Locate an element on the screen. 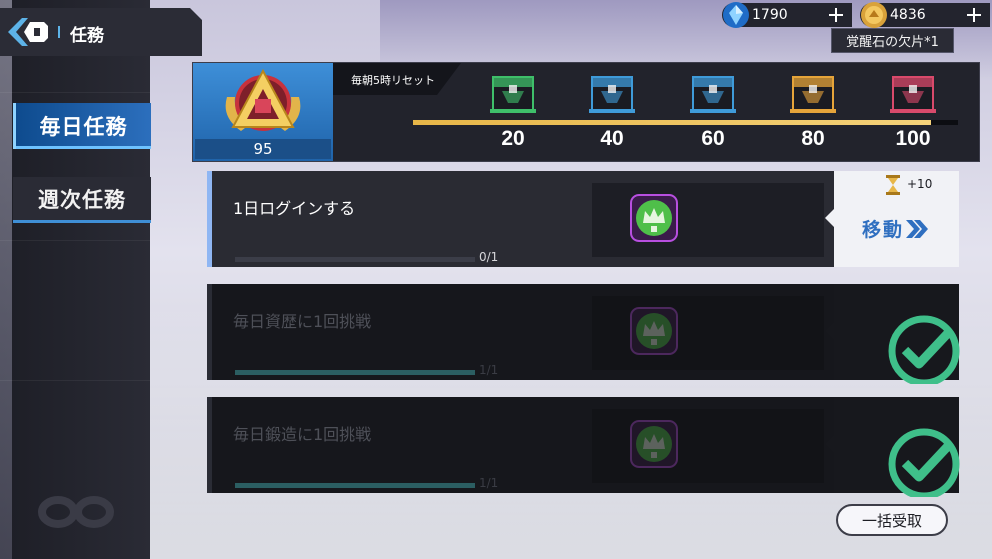 This screenshot has height=559, width=992. milestone-label: 100 is located at coordinates (913, 138).